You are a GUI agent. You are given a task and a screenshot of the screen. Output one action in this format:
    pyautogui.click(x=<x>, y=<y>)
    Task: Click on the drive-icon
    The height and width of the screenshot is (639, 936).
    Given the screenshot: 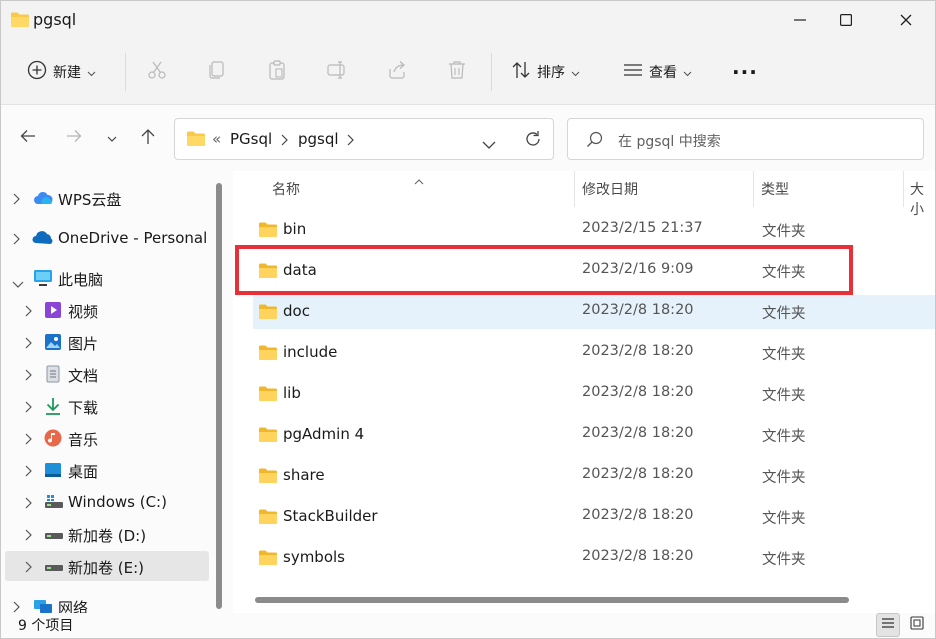 What is the action you would take?
    pyautogui.click(x=53, y=534)
    